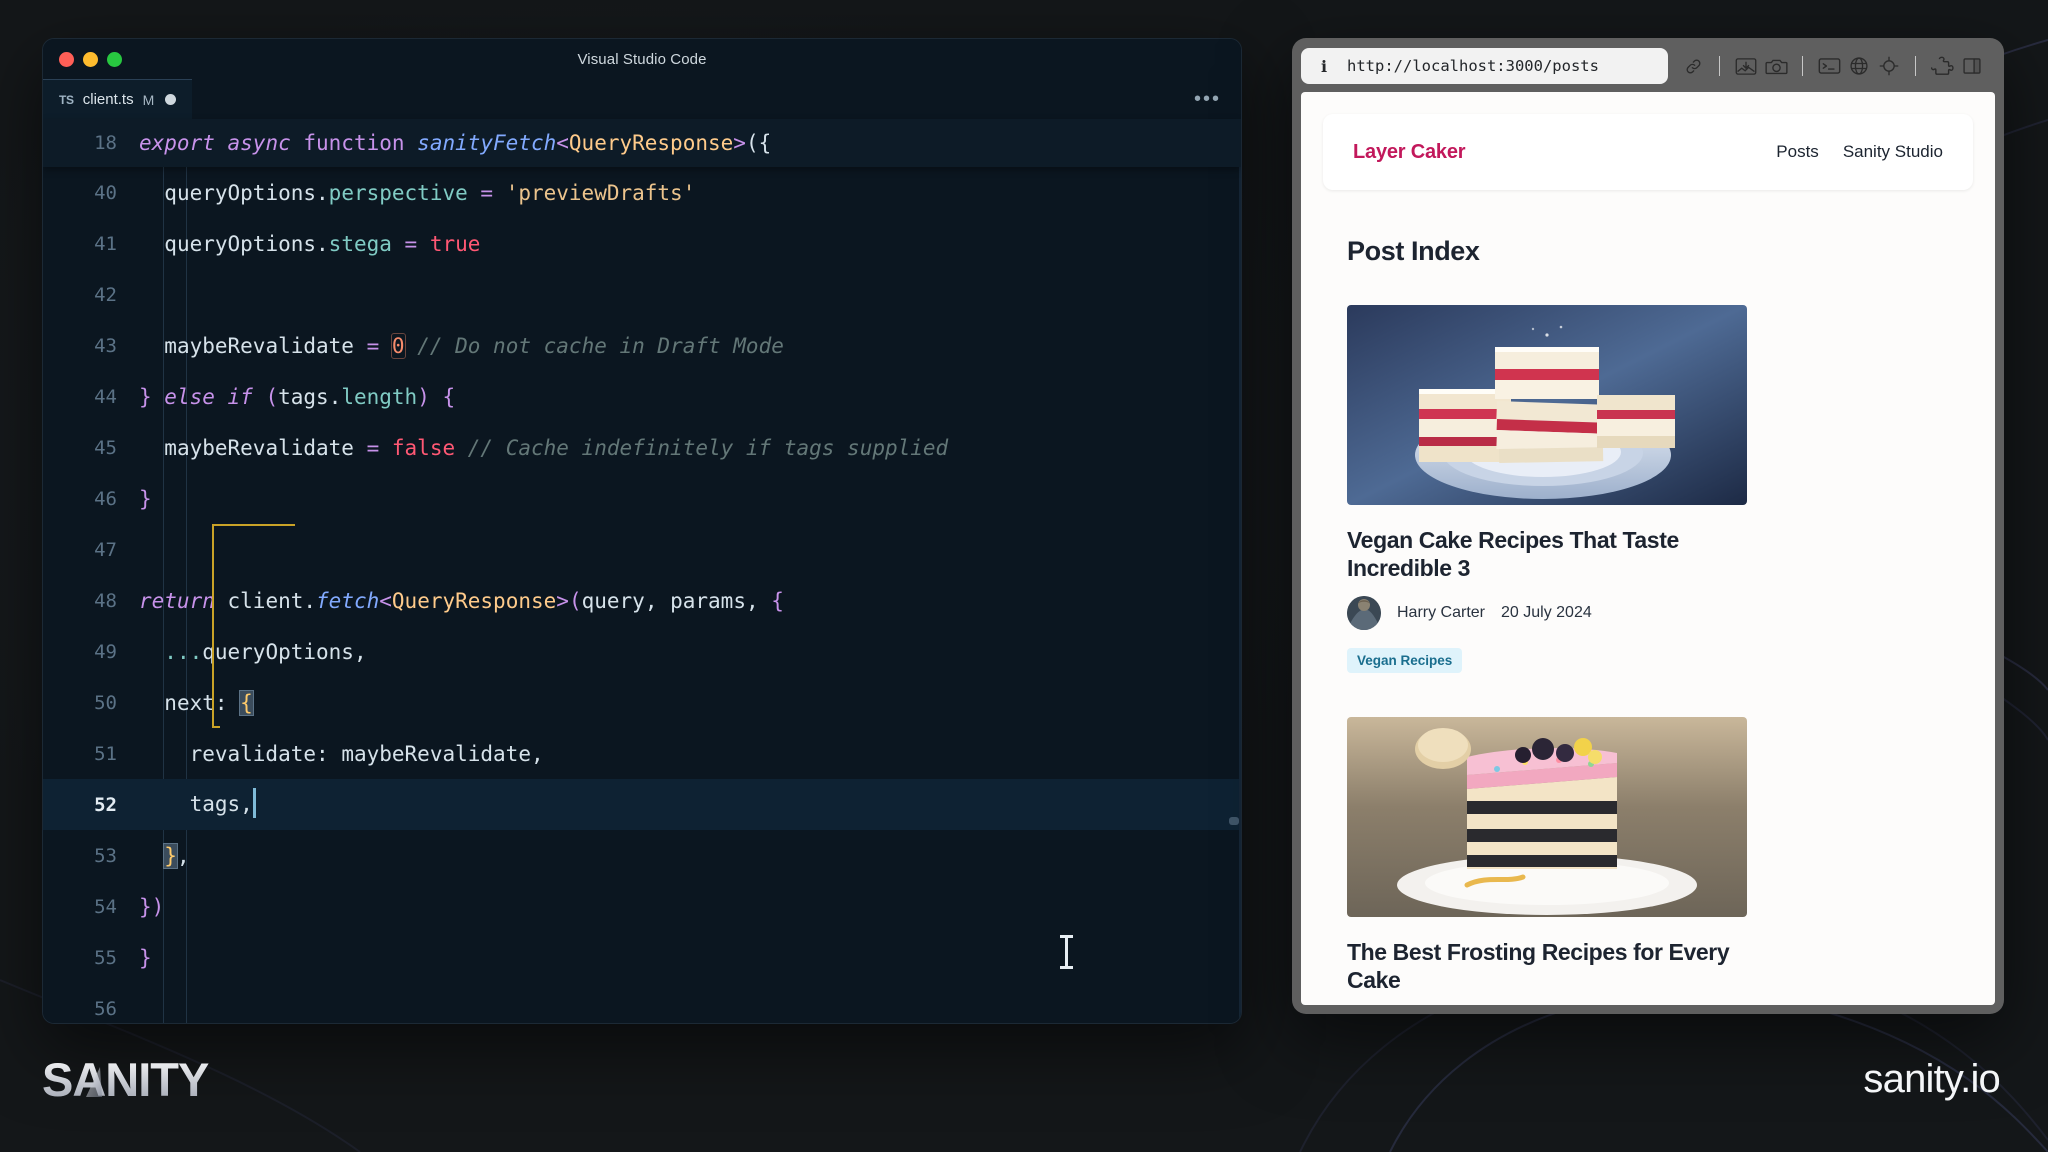 The image size is (2048, 1152). Describe the element at coordinates (642, 549) in the screenshot. I see `code-line: 47` at that location.